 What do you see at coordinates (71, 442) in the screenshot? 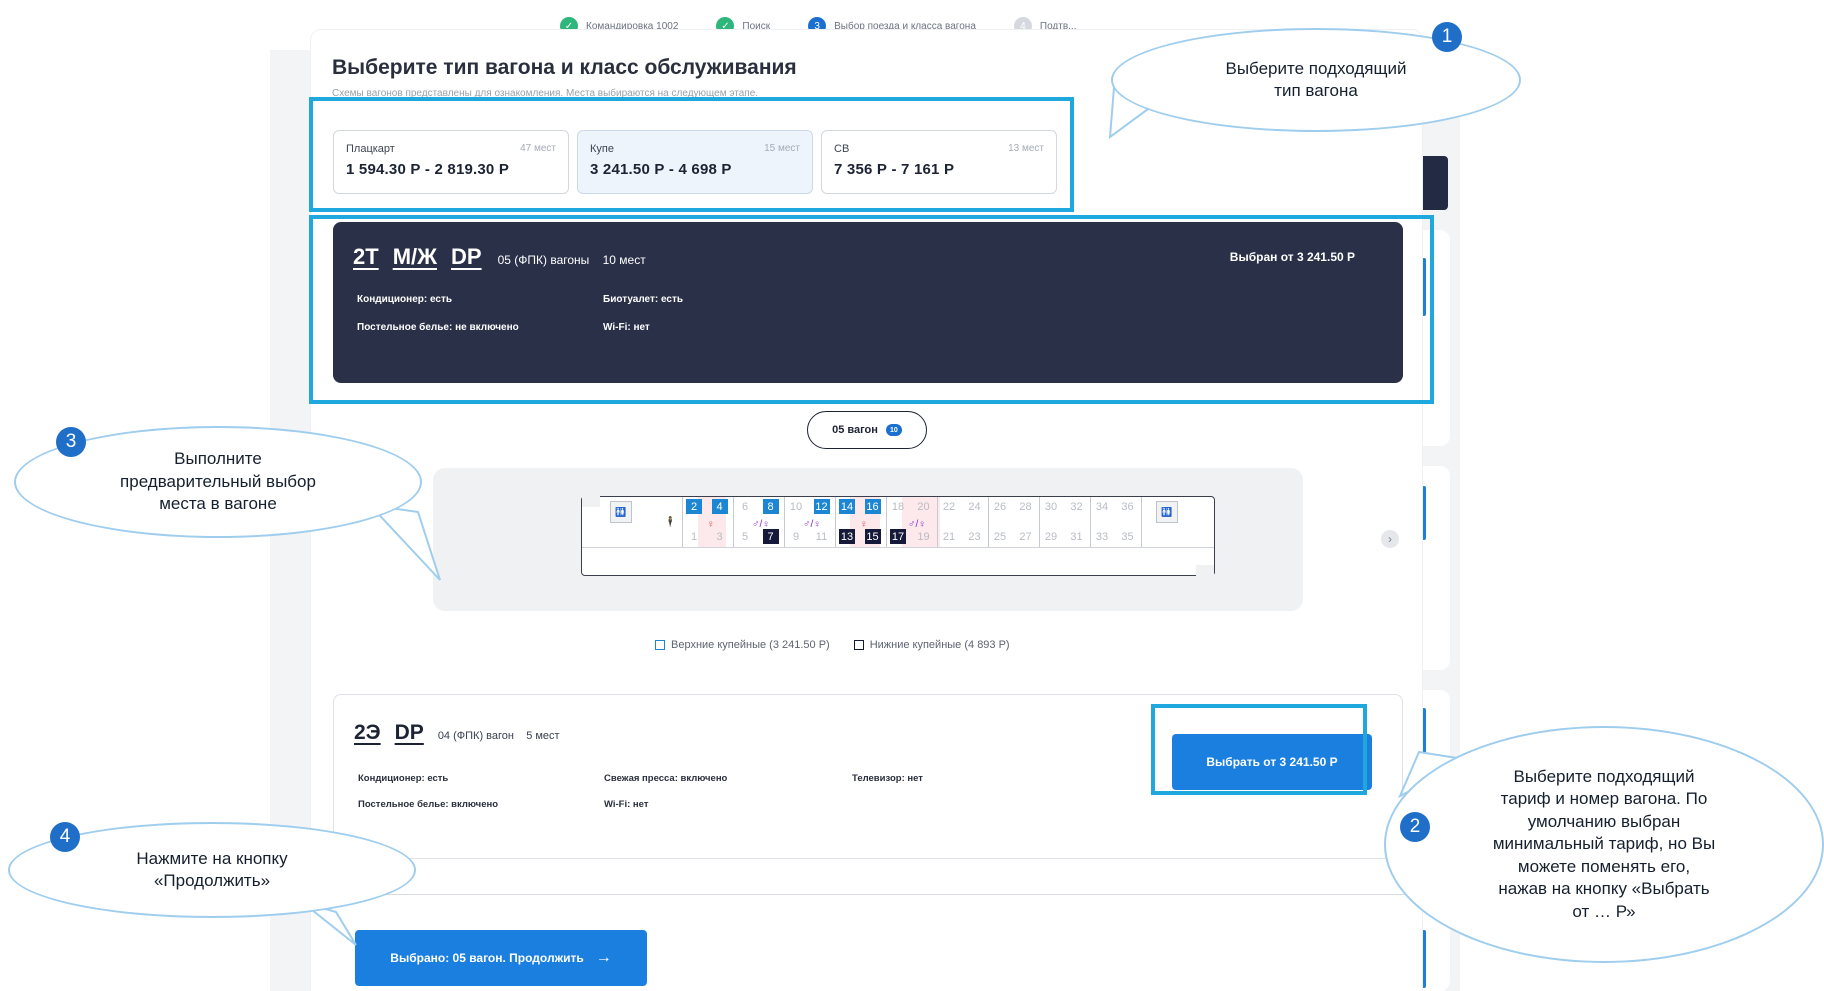
I see `callout-number-3: 3` at bounding box center [71, 442].